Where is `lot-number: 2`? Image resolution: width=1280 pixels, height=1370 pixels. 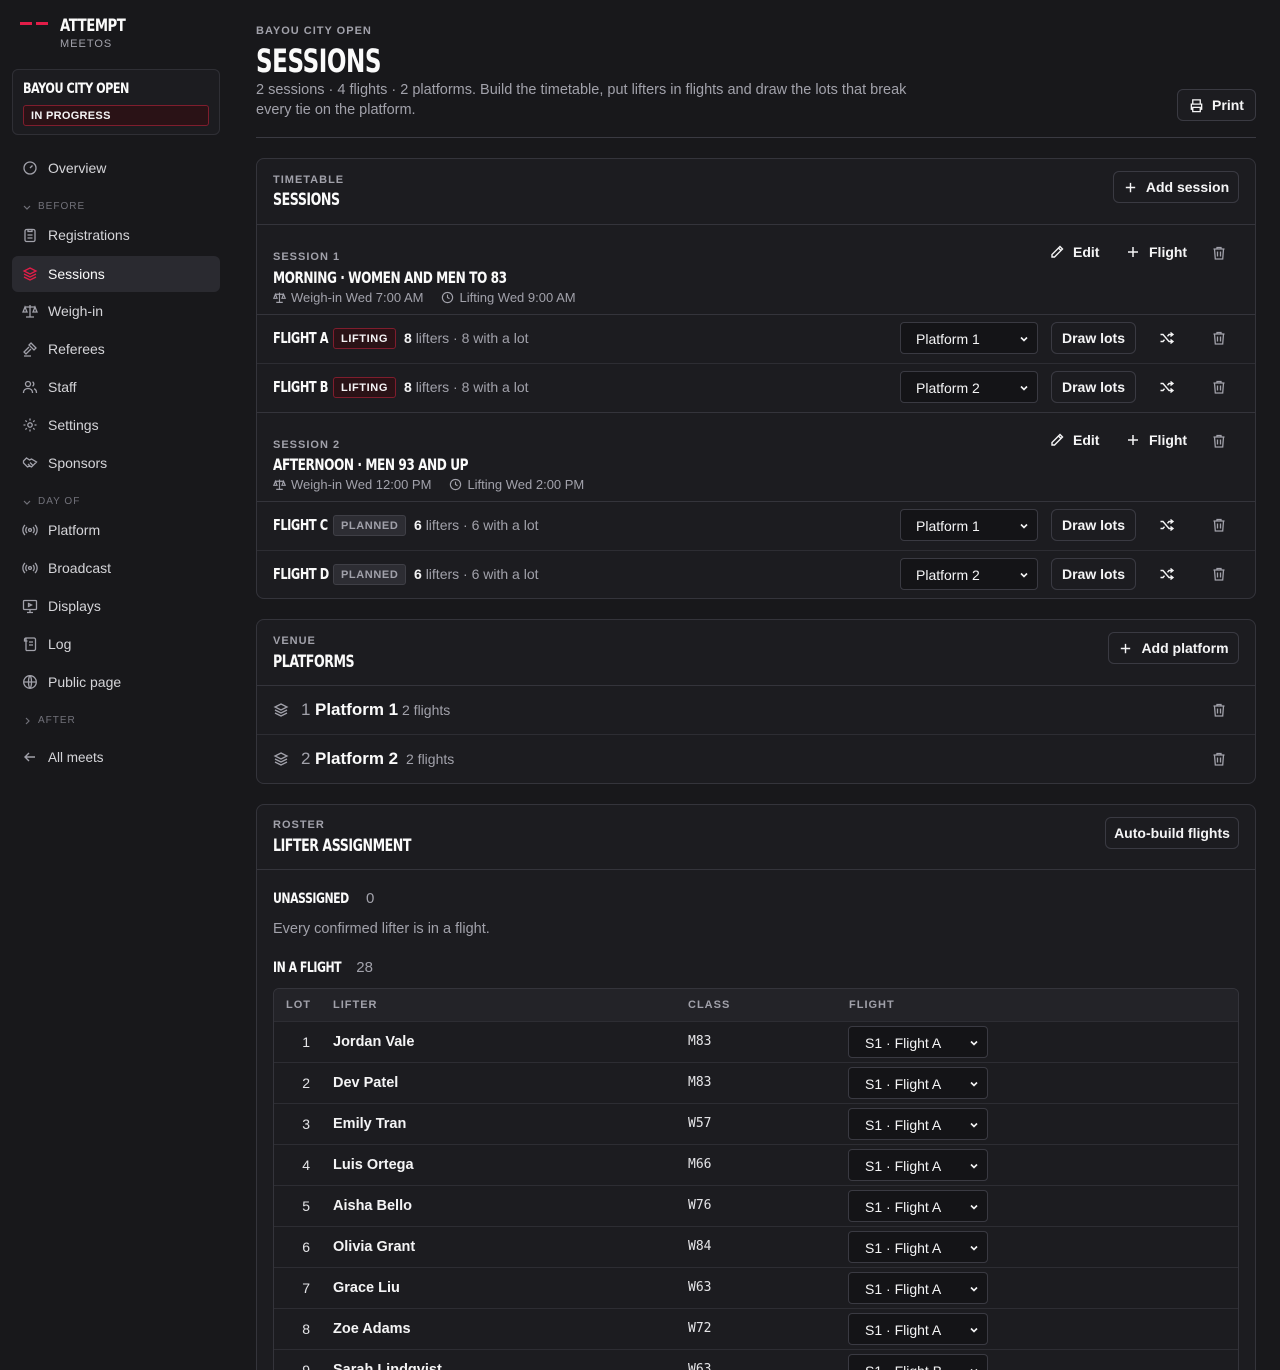 lot-number: 2 is located at coordinates (306, 1083).